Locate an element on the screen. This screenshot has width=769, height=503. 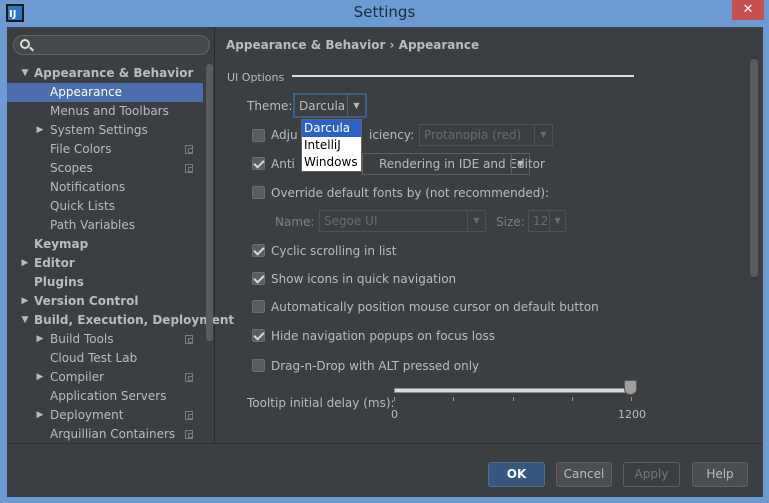
font-name-combo: Segoe UI ▼ is located at coordinates (402, 221).